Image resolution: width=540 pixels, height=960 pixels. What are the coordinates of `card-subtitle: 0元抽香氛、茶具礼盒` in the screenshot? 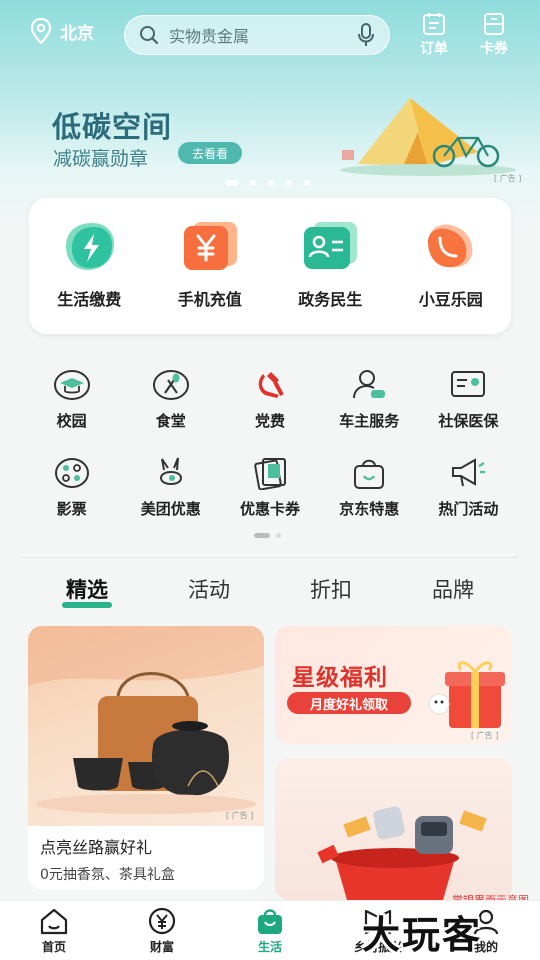 It's located at (107, 875).